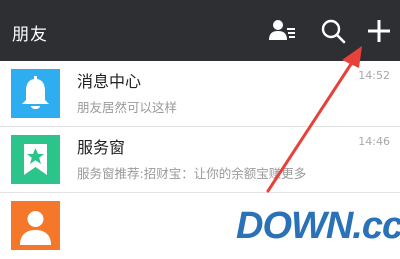  I want to click on conversation-time: 14:52, so click(374, 75).